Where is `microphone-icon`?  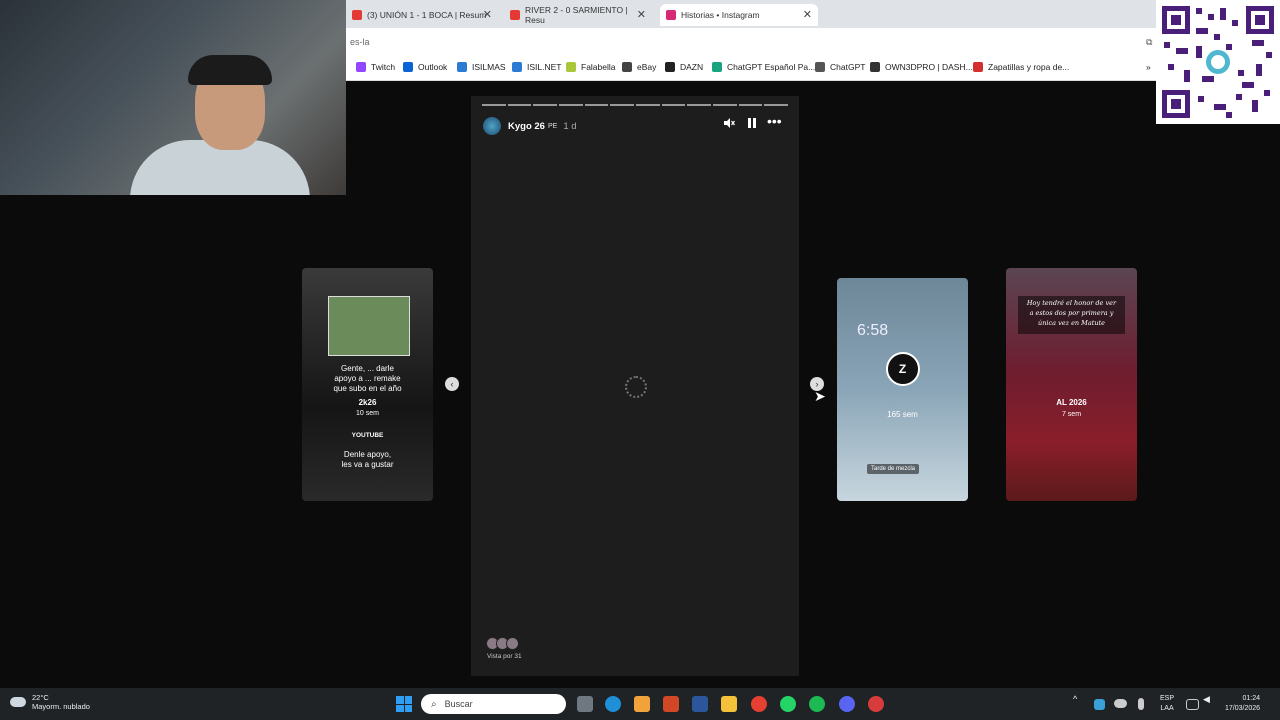
microphone-icon is located at coordinates (1141, 704).